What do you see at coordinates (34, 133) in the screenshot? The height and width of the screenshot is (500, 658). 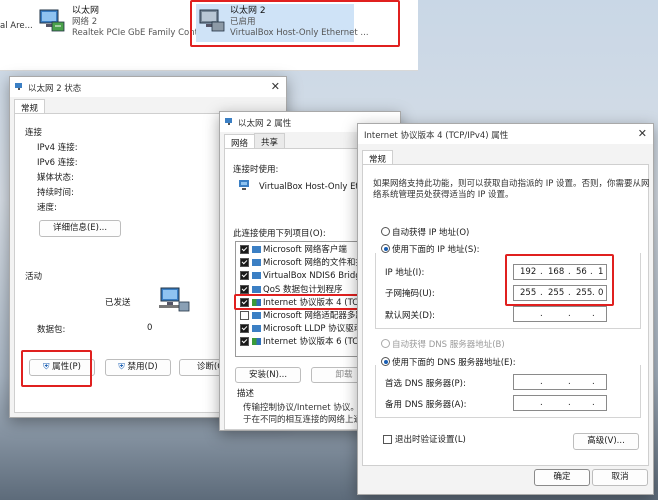 I see `connection-section-label: 连接` at bounding box center [34, 133].